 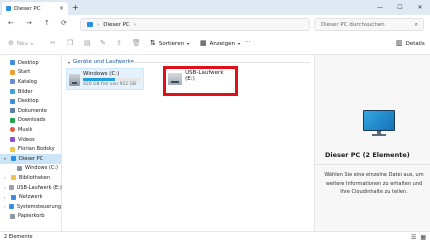 I want to click on sidebar-item-desktop-2: Desktop, so click(x=30, y=101).